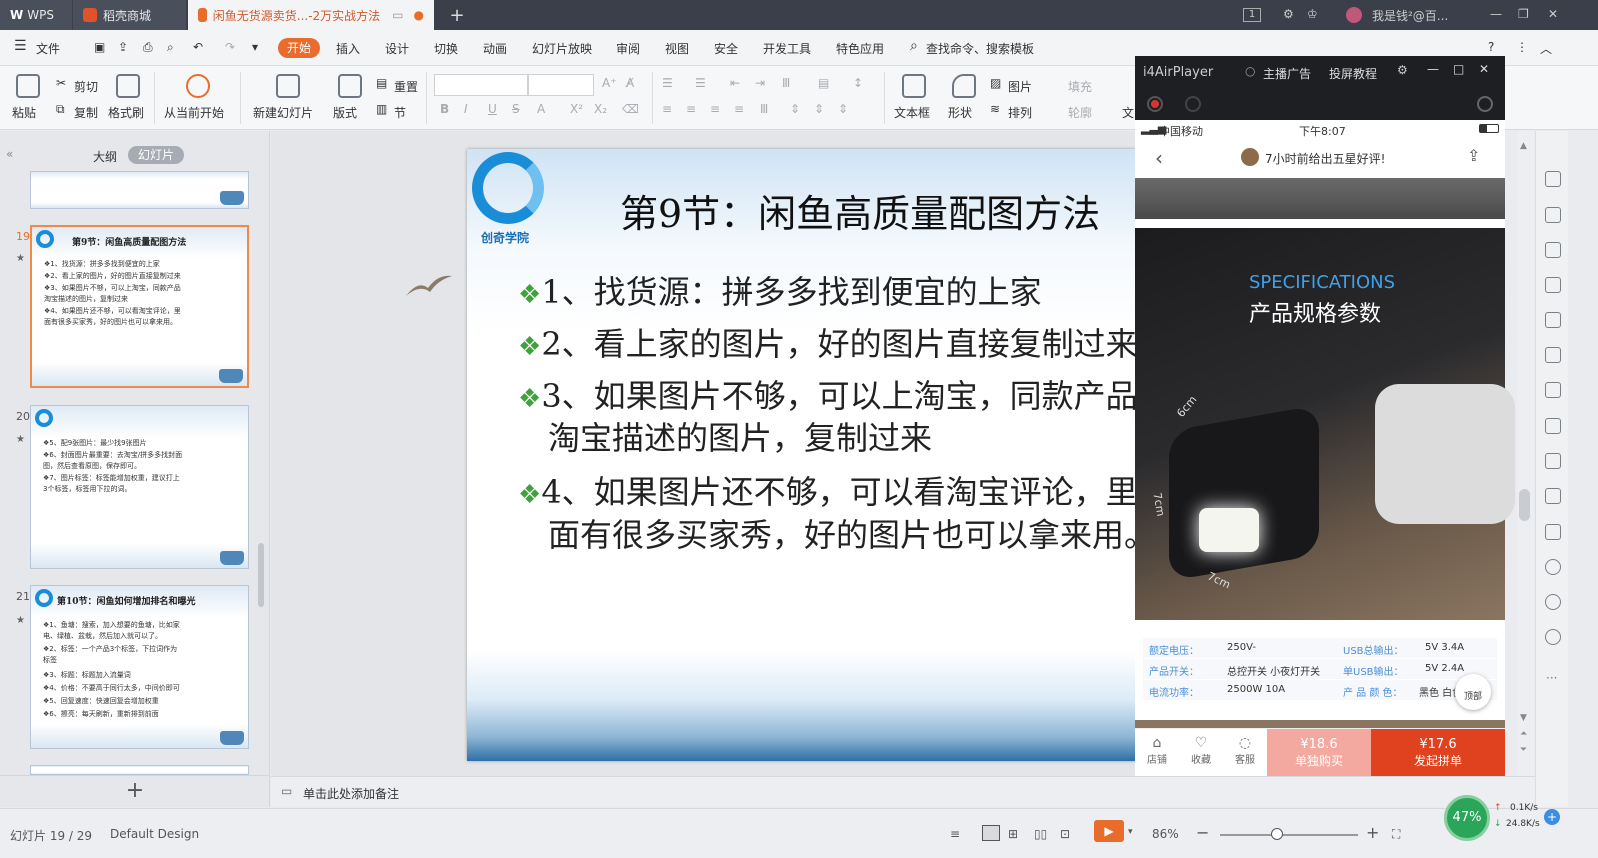 The image size is (1598, 858). Describe the element at coordinates (1354, 15) in the screenshot. I see `avatar` at that location.